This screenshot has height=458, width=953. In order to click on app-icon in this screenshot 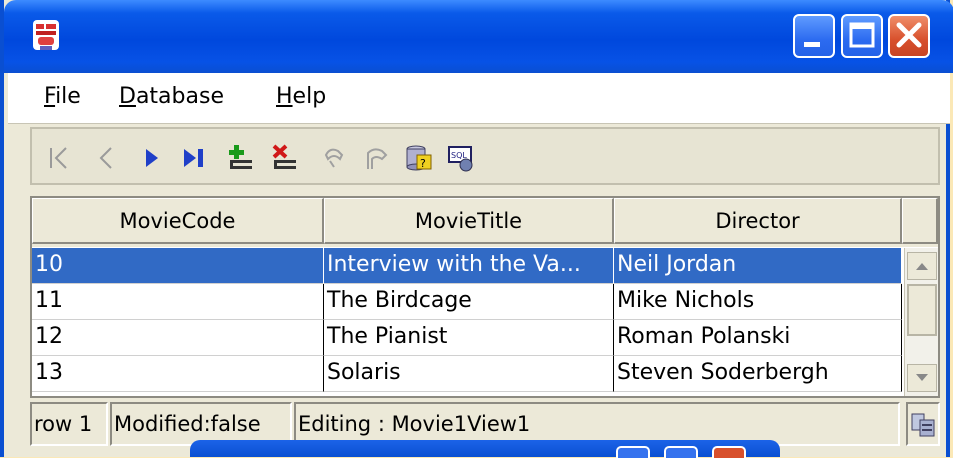, I will do `click(46, 35)`.